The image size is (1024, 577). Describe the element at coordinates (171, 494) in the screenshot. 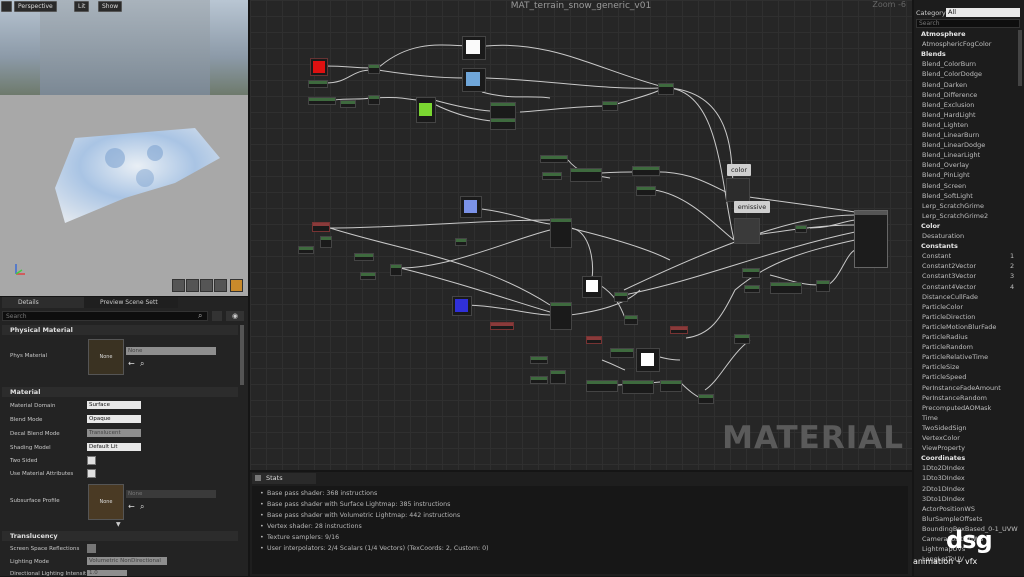

I see `subsurface-profile-dropdown: None` at that location.